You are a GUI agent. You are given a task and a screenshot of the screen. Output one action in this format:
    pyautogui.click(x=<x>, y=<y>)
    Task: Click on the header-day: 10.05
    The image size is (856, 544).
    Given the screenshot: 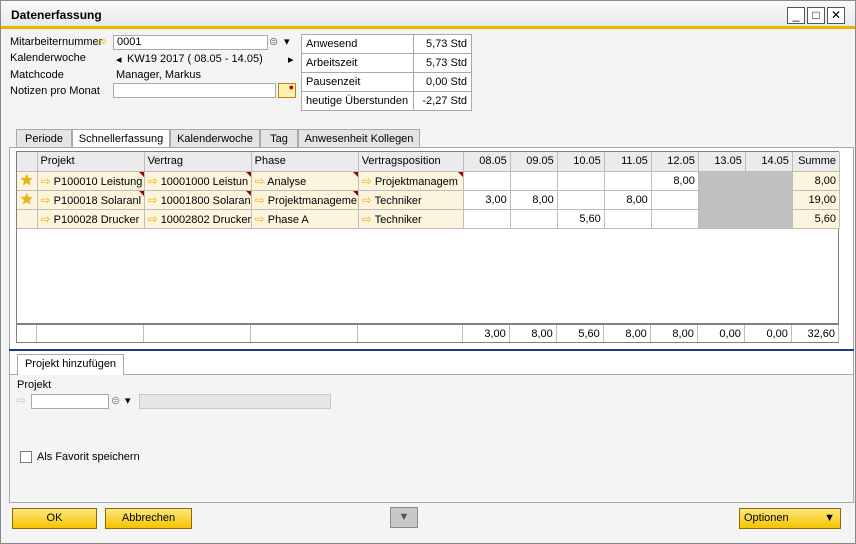 What is the action you would take?
    pyautogui.click(x=581, y=162)
    